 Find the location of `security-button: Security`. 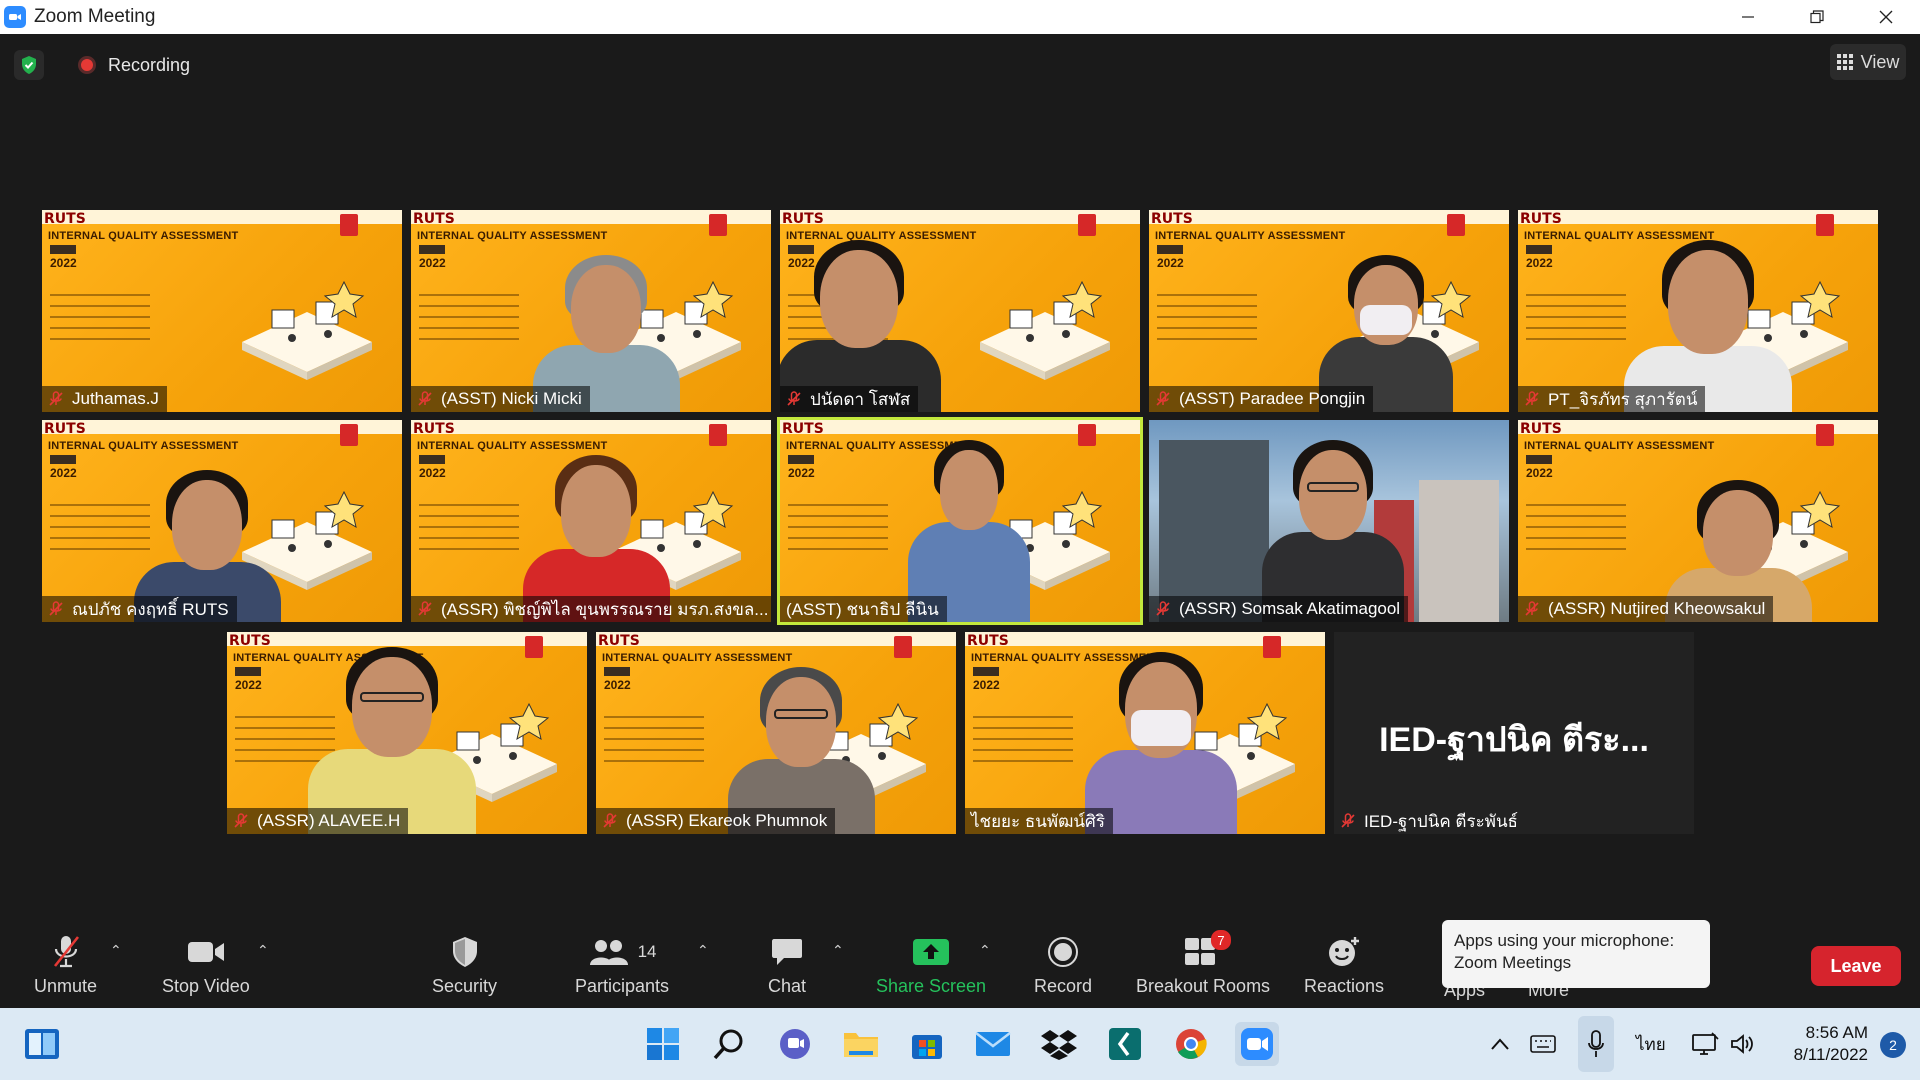

security-button: Security is located at coordinates (464, 964).